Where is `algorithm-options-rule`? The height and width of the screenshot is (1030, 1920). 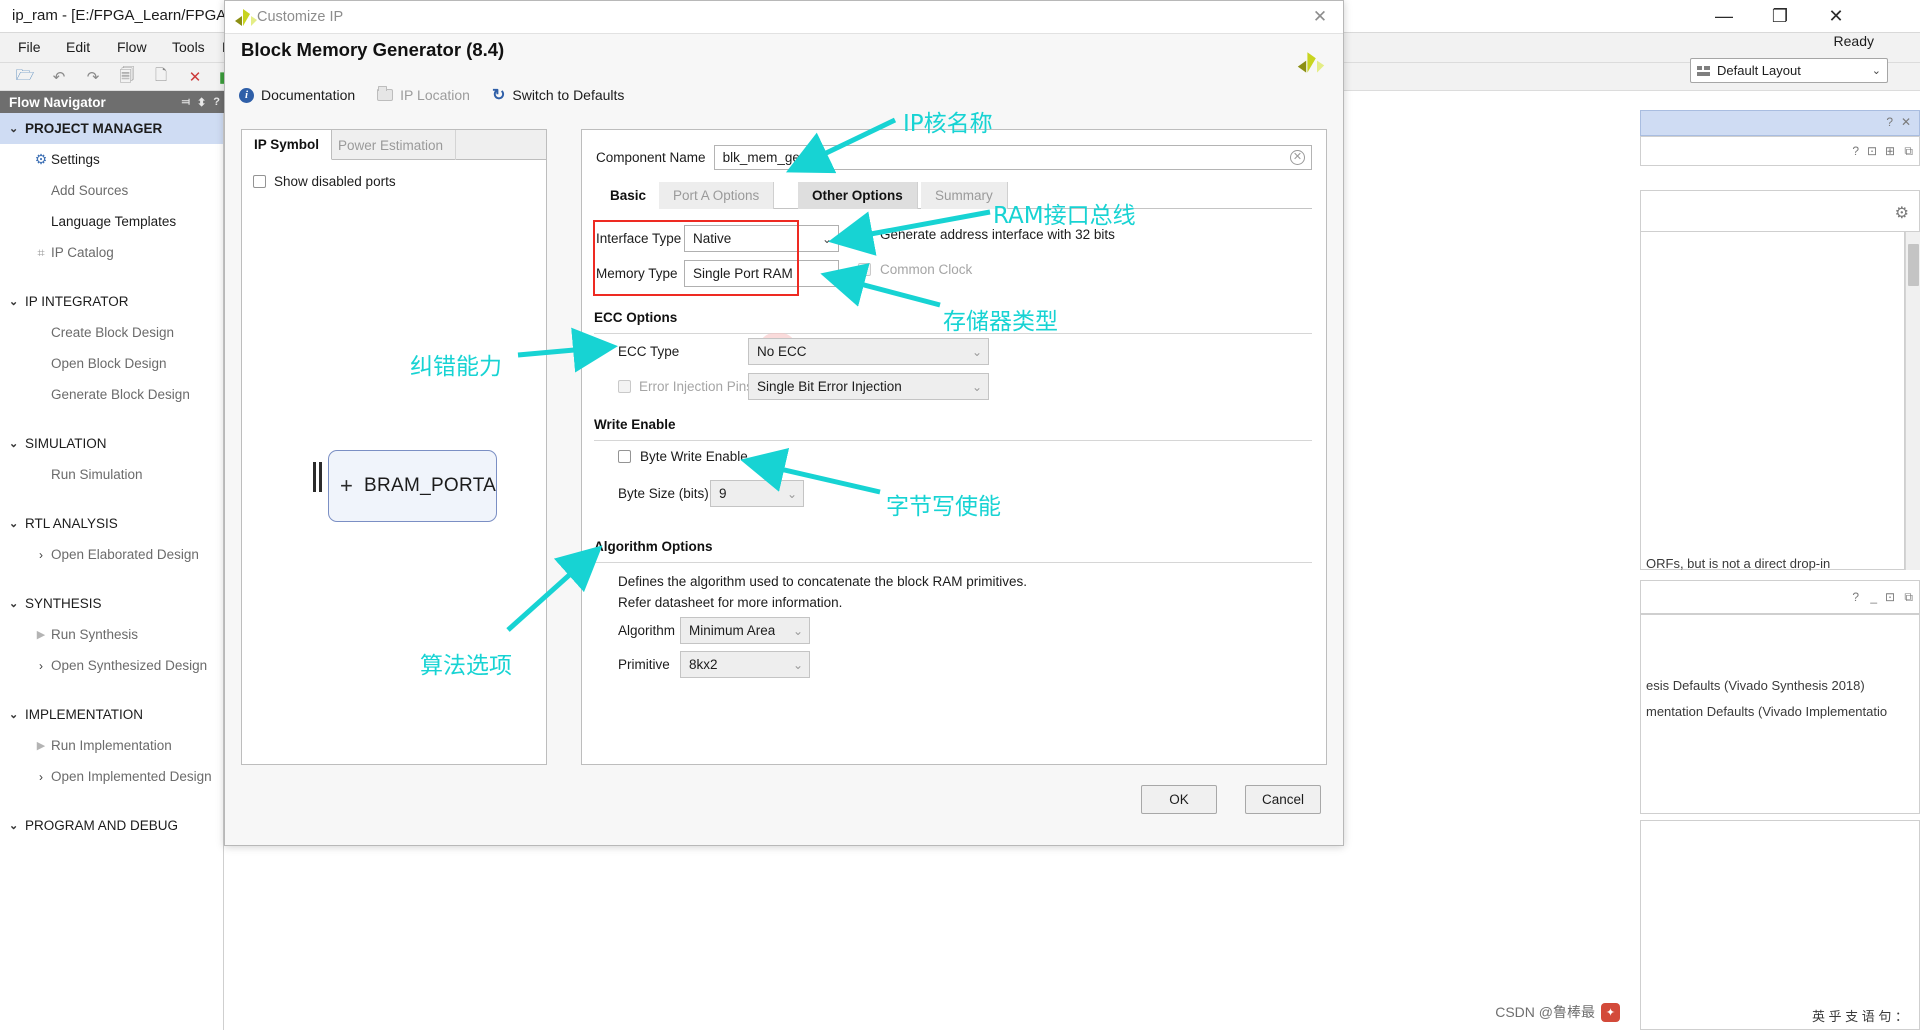
algorithm-options-rule is located at coordinates (953, 562).